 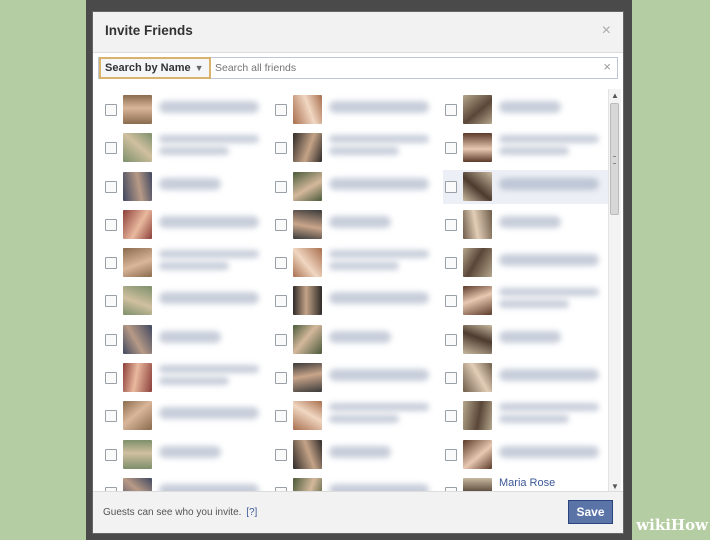 I want to click on dialog-title: Invite Friends, so click(x=149, y=30).